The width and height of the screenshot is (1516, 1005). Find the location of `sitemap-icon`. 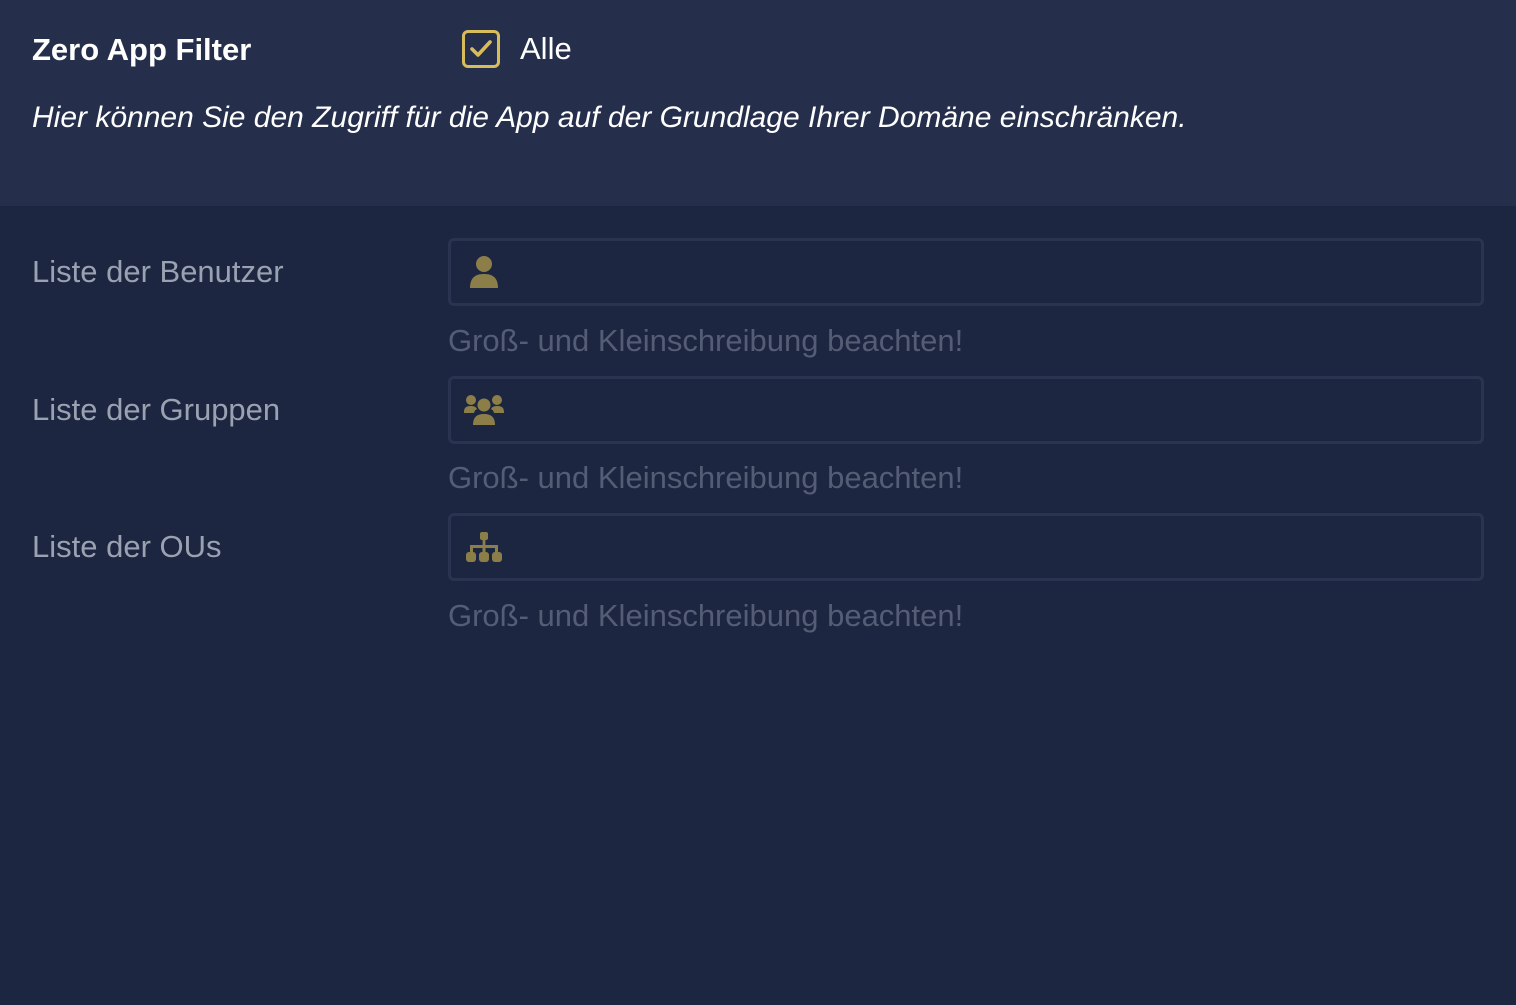

sitemap-icon is located at coordinates (484, 547).